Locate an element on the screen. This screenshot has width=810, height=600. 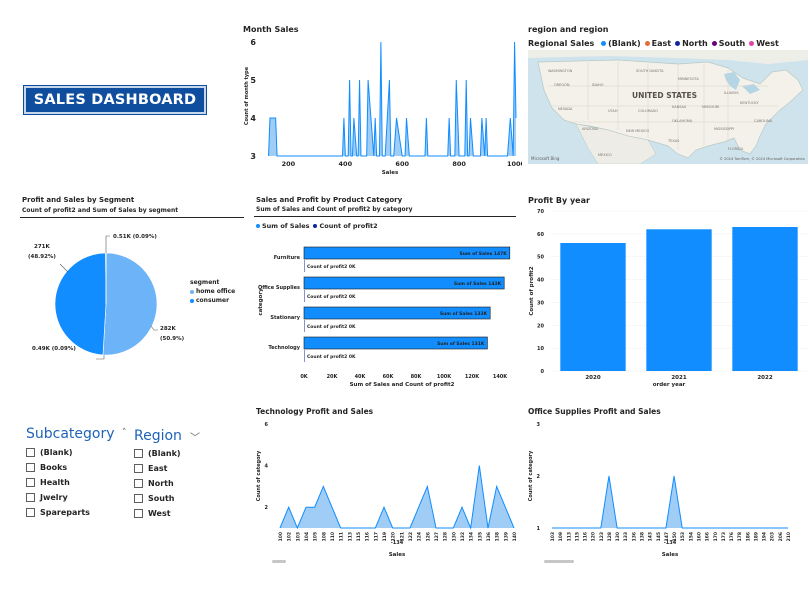
region-slicer-title: Region is located at coordinates (158, 436).